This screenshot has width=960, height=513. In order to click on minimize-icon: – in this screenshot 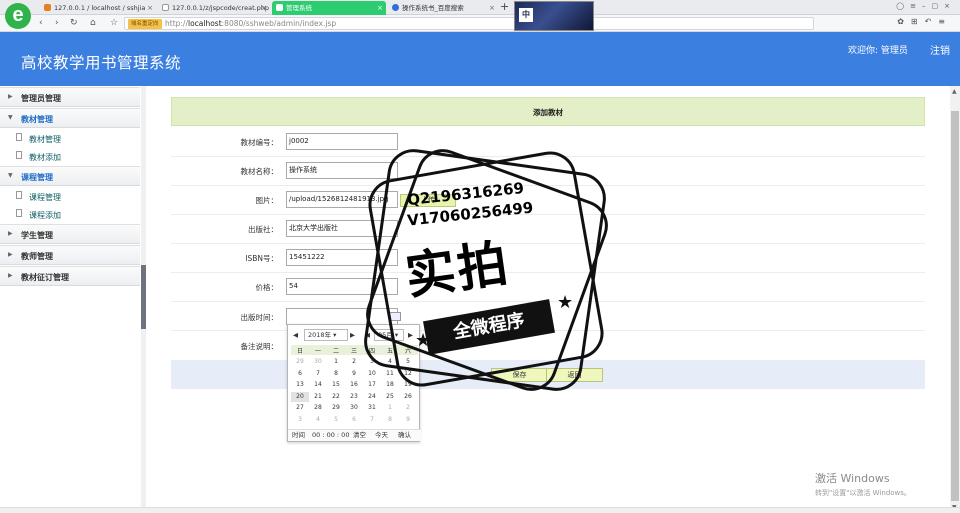, I will do `click(927, 6)`.